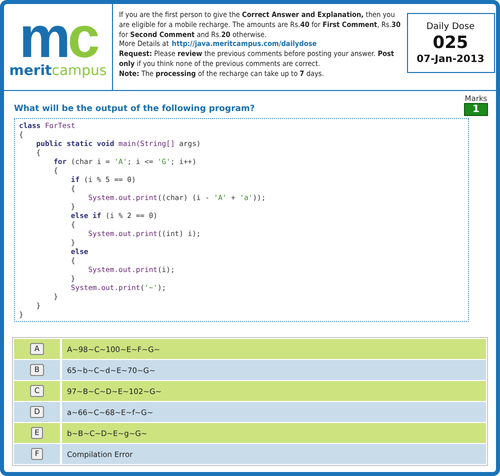 Image resolution: width=500 pixels, height=476 pixels. What do you see at coordinates (134, 110) in the screenshot?
I see `question-text: What will be the output of the following program?` at bounding box center [134, 110].